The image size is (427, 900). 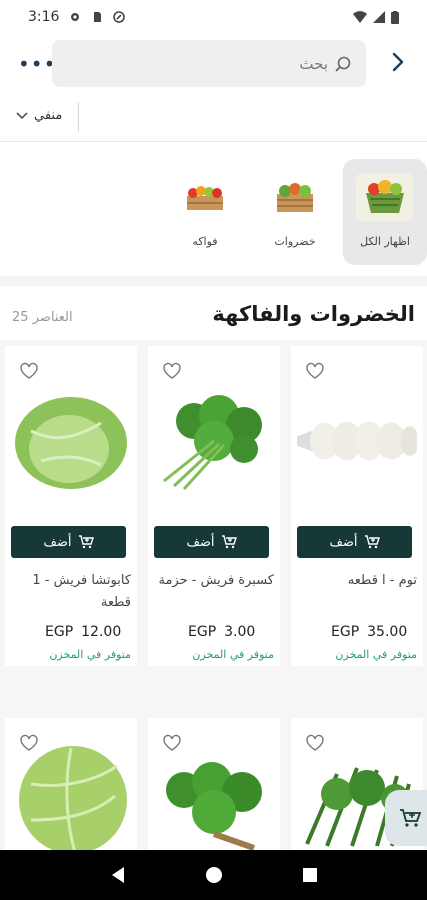 What do you see at coordinates (42, 317) in the screenshot?
I see `item-count: 25 العناصر` at bounding box center [42, 317].